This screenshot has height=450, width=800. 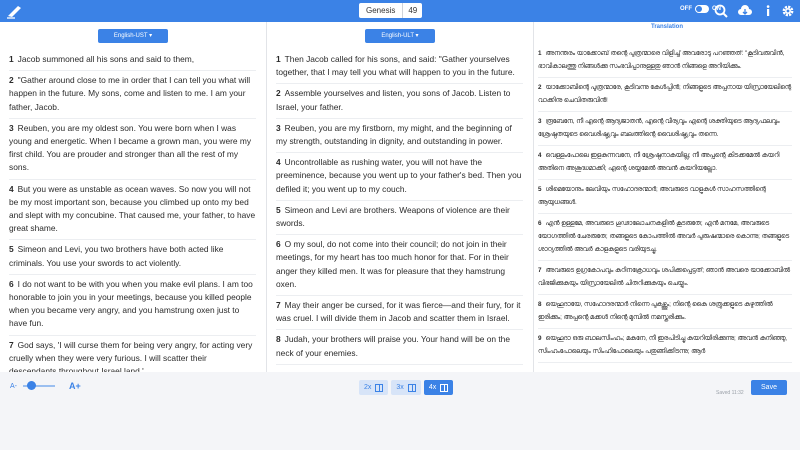 What do you see at coordinates (13, 386) in the screenshot?
I see `font-decrease-button: A-` at bounding box center [13, 386].